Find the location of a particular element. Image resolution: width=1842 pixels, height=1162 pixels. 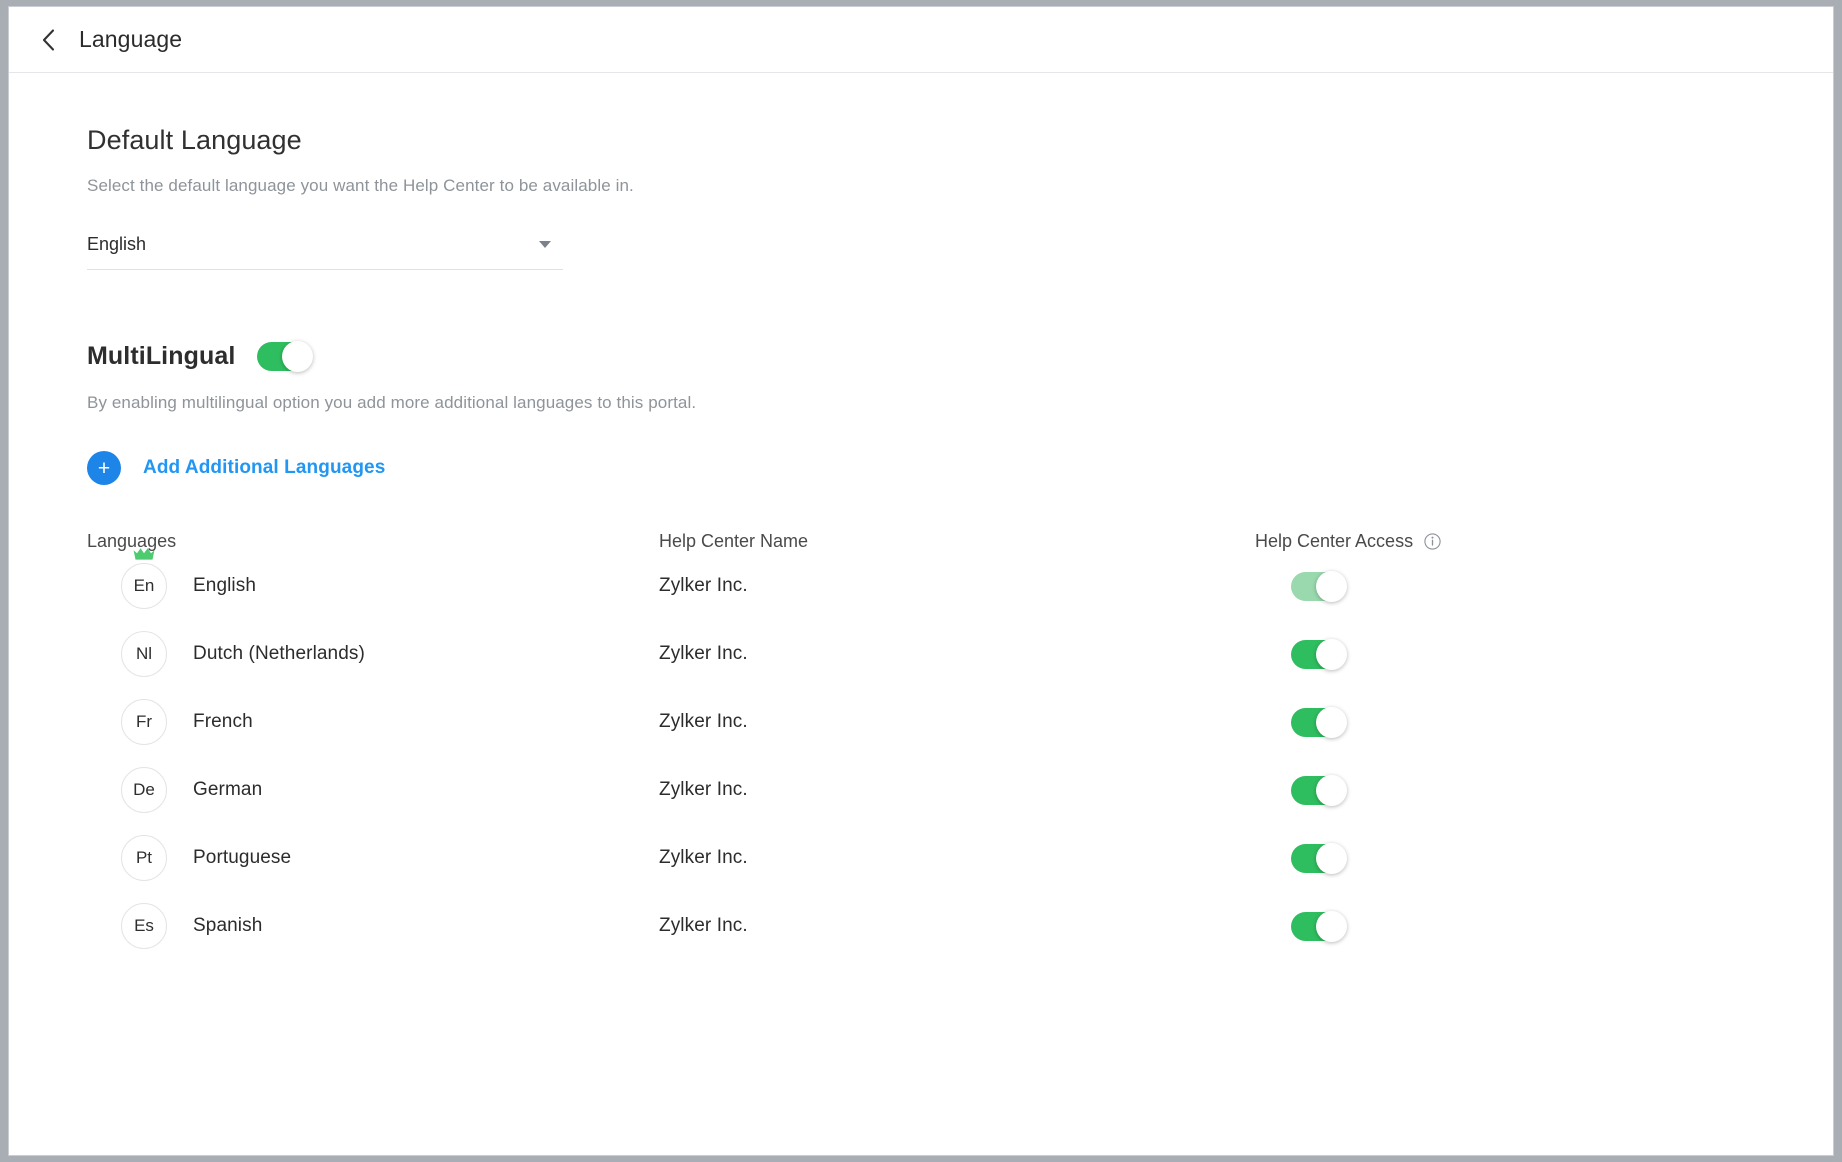

language-code: En is located at coordinates (144, 585).